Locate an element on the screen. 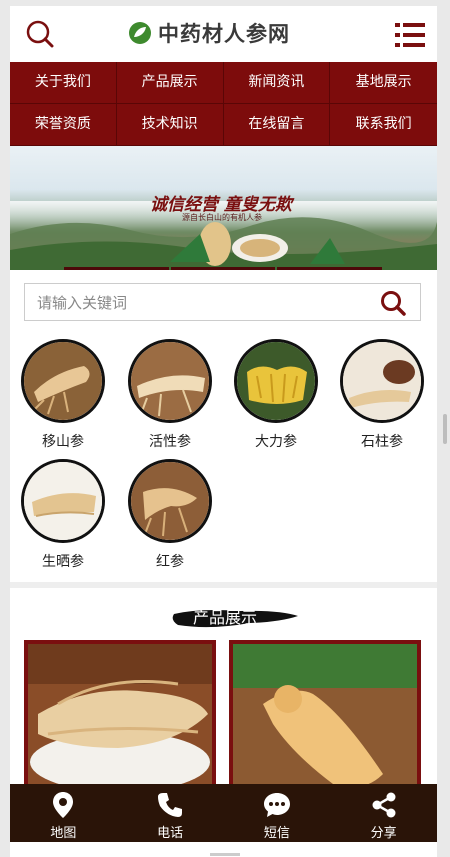 Image resolution: width=450 pixels, height=857 pixels. banner-subtitle: 源自长白山的有机人参 is located at coordinates (222, 217).